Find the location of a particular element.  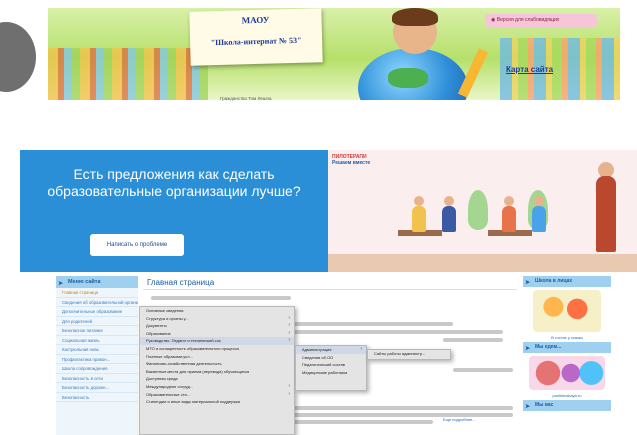

submenu-item-label: Администрация is located at coordinates (317, 349).